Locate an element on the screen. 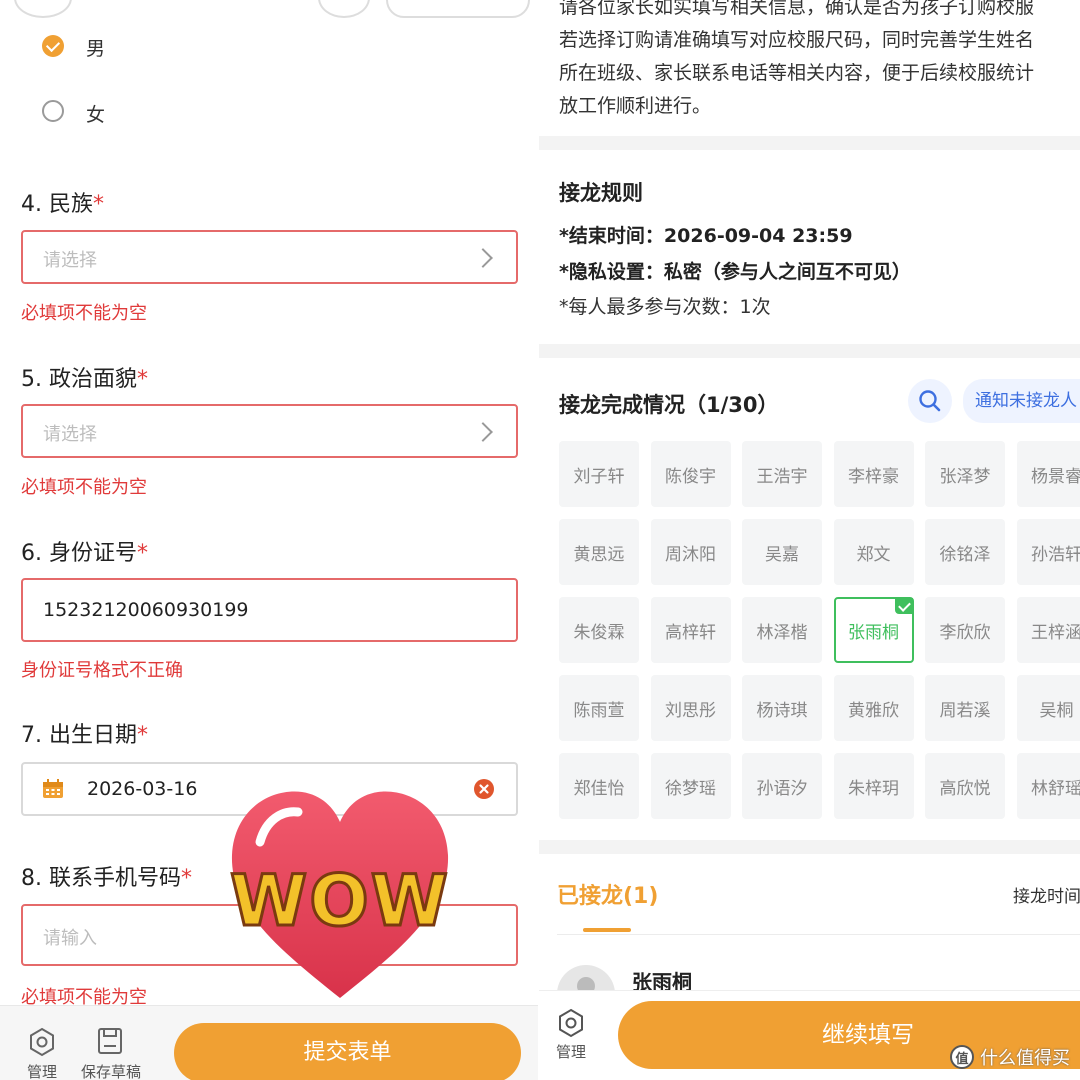 This screenshot has height=1080, width=1080. political-select: 请选择 is located at coordinates (269, 431).